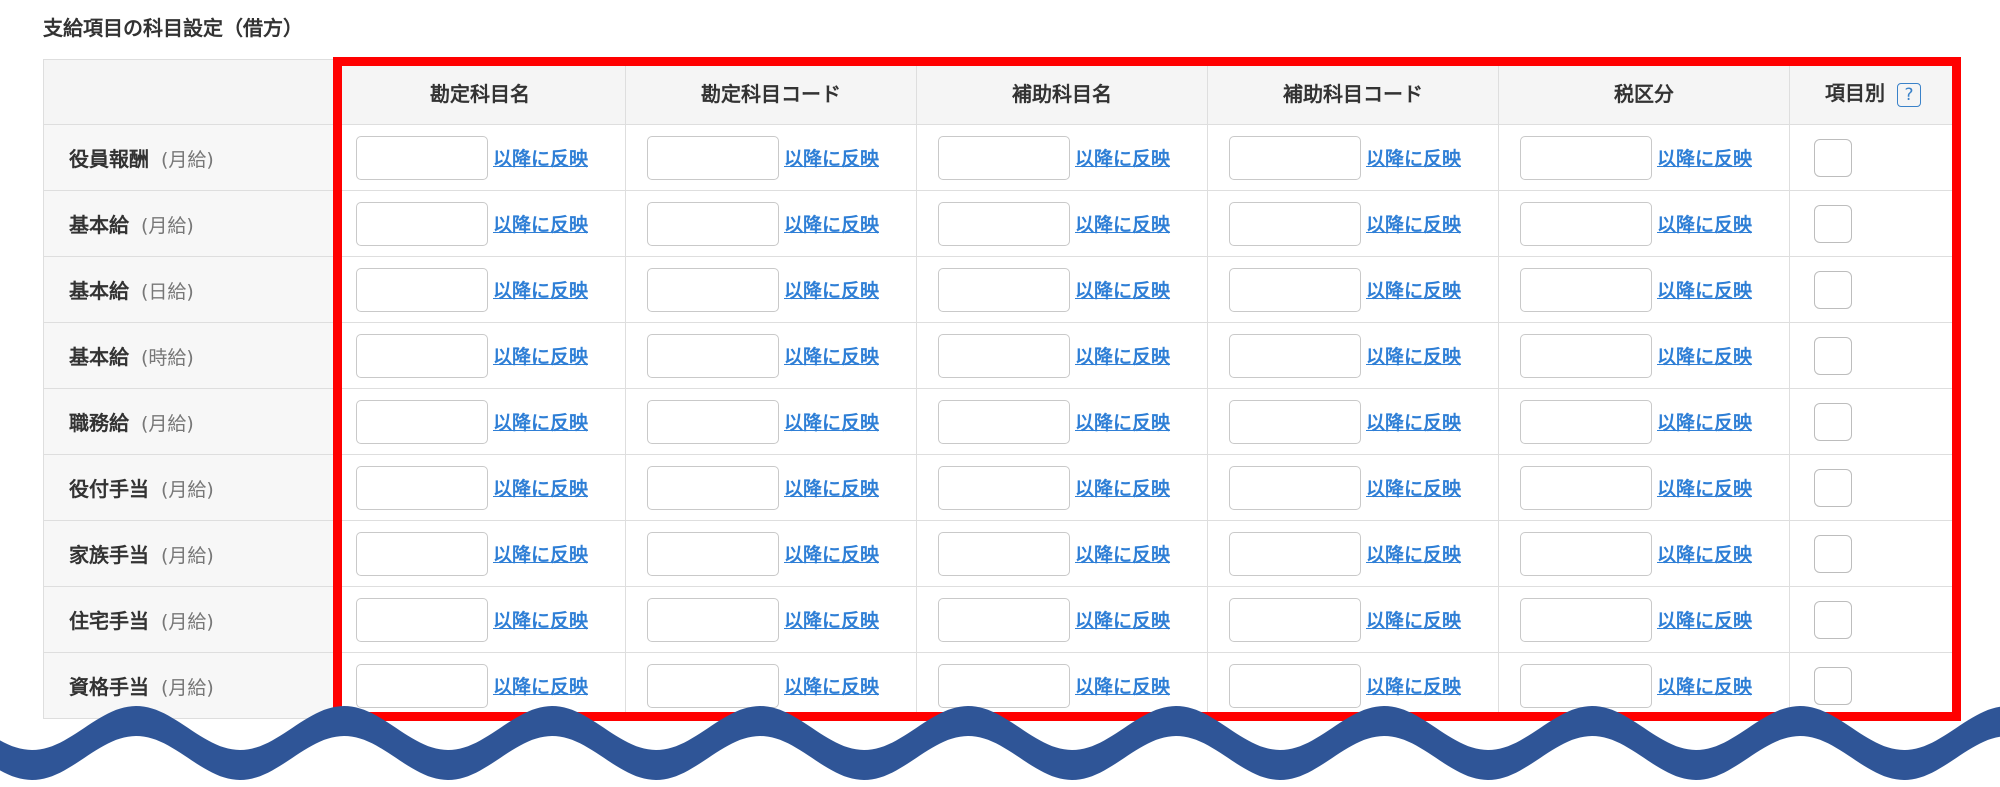 Image resolution: width=2000 pixels, height=787 pixels. I want to click on cell-content: 以降に反映, so click(1353, 487).